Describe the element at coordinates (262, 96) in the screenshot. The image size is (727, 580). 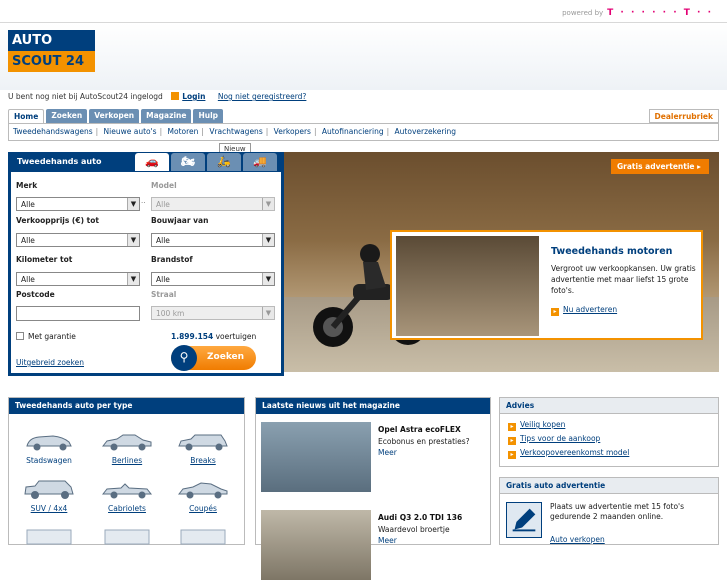
I see `register-link: Nog niet geregistreerd?` at that location.